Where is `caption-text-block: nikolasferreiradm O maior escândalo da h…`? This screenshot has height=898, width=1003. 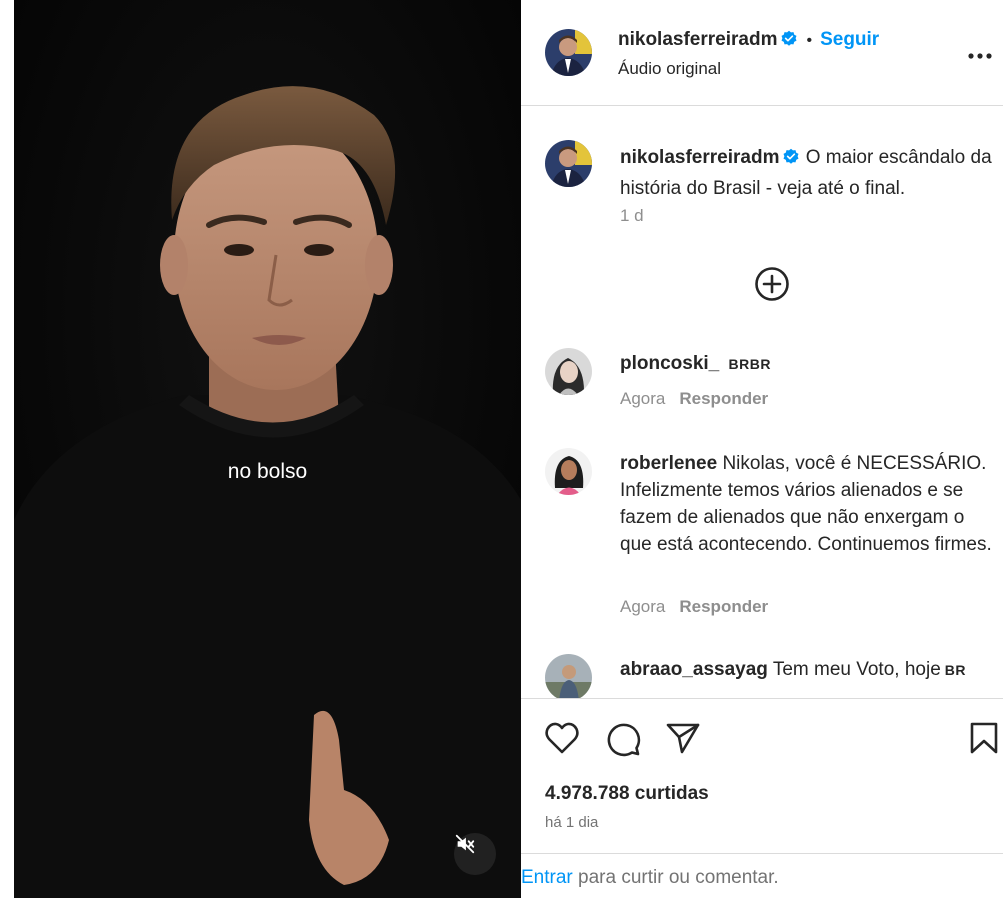
caption-text-block: nikolasferreiradm O maior escândalo da h… is located at coordinates (810, 173).